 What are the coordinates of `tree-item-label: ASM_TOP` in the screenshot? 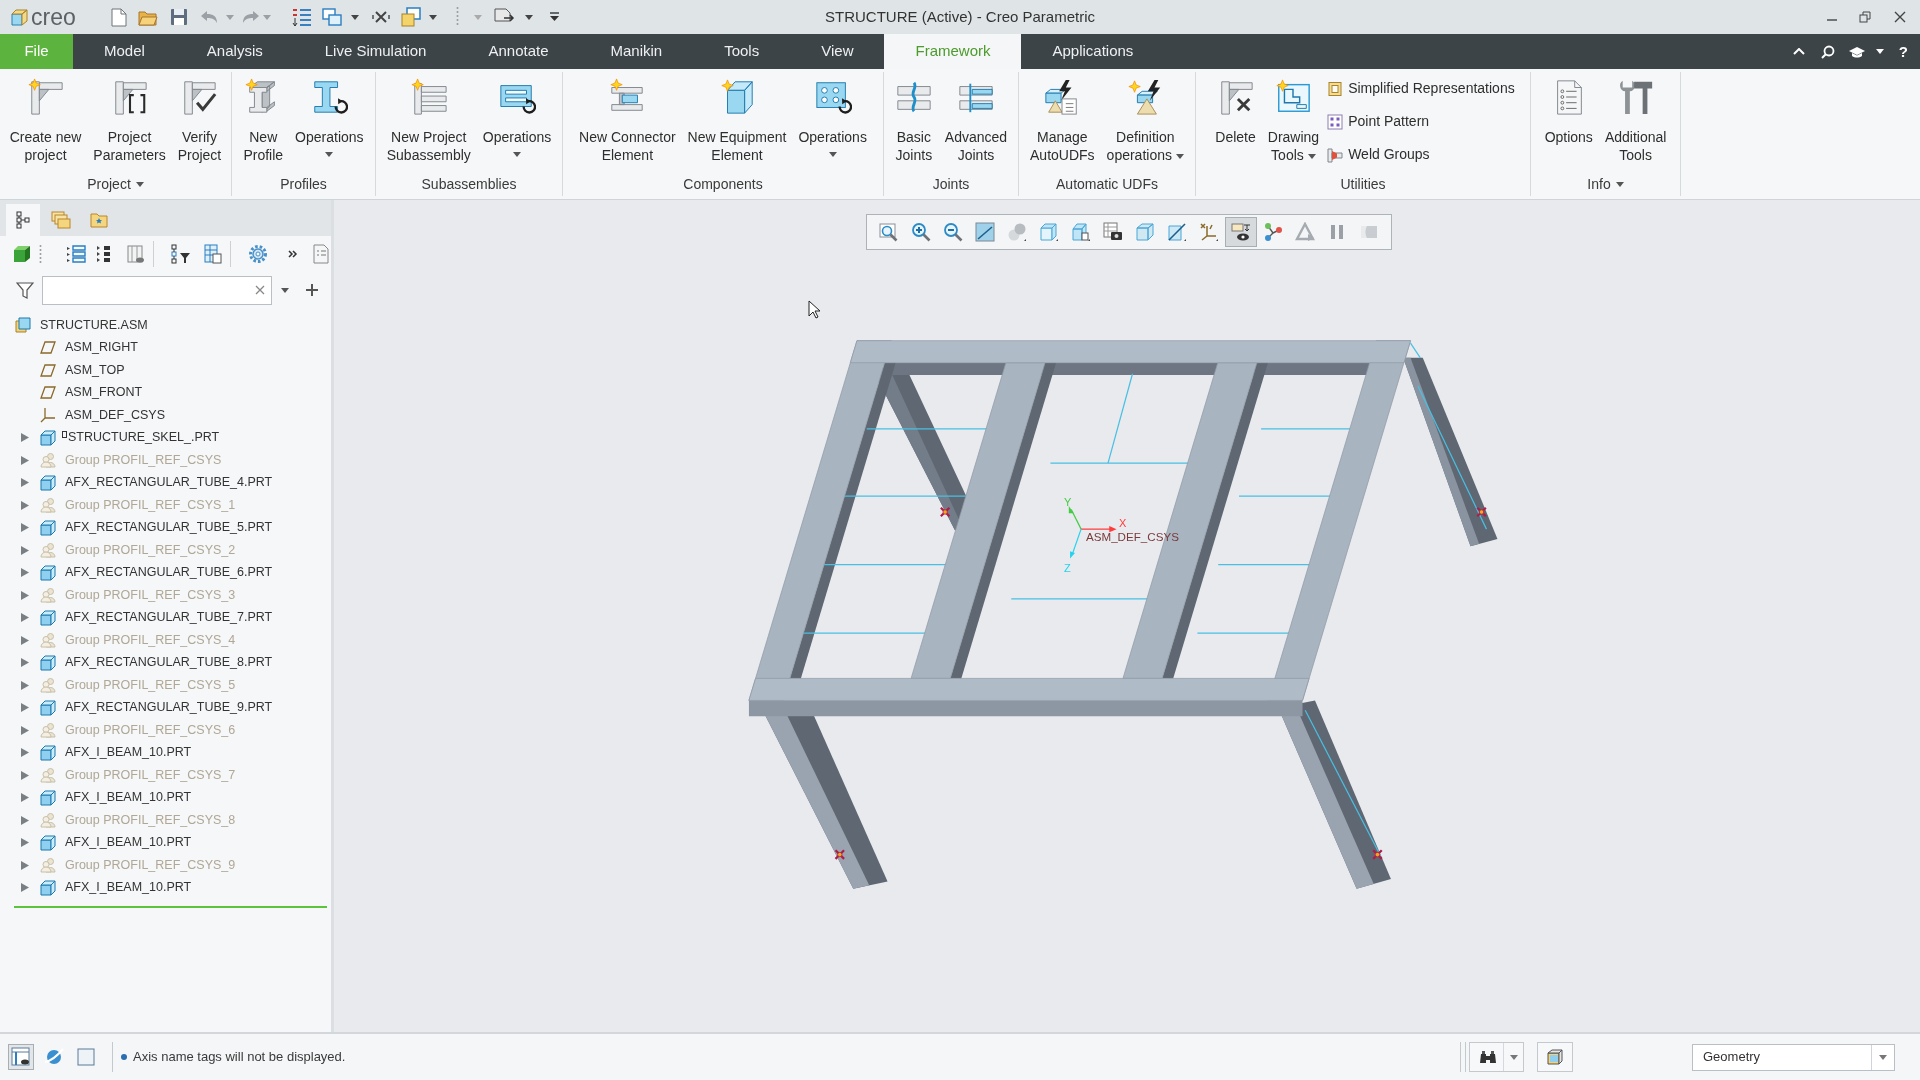 It's located at (95, 370).